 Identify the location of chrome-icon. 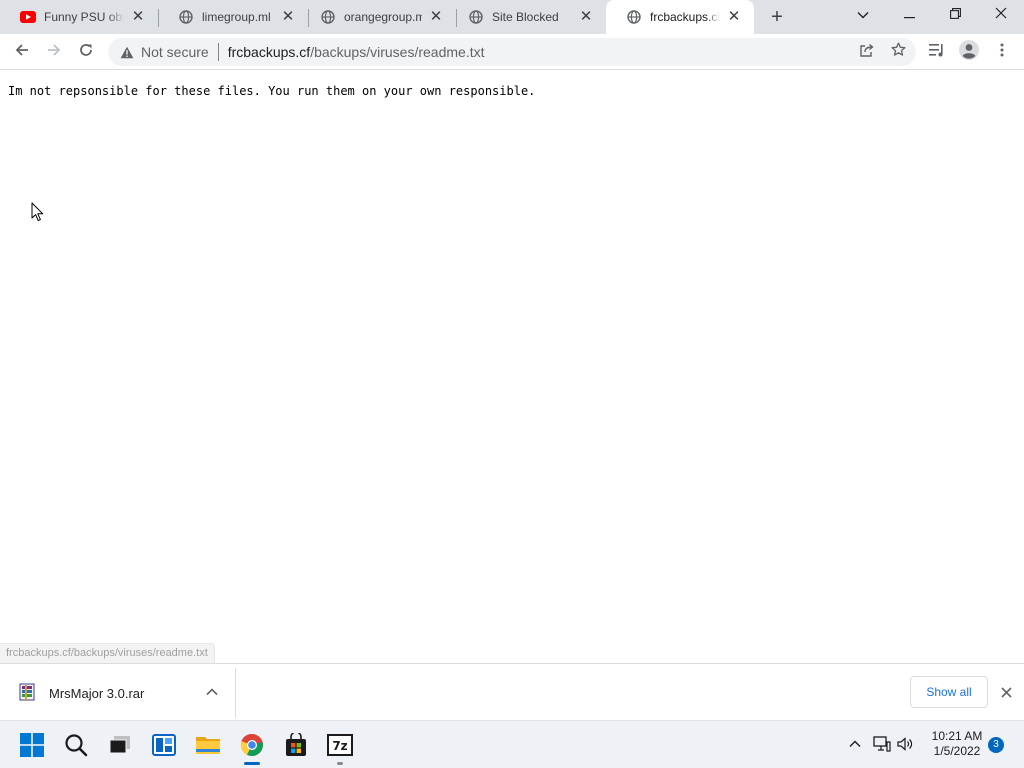
(252, 745).